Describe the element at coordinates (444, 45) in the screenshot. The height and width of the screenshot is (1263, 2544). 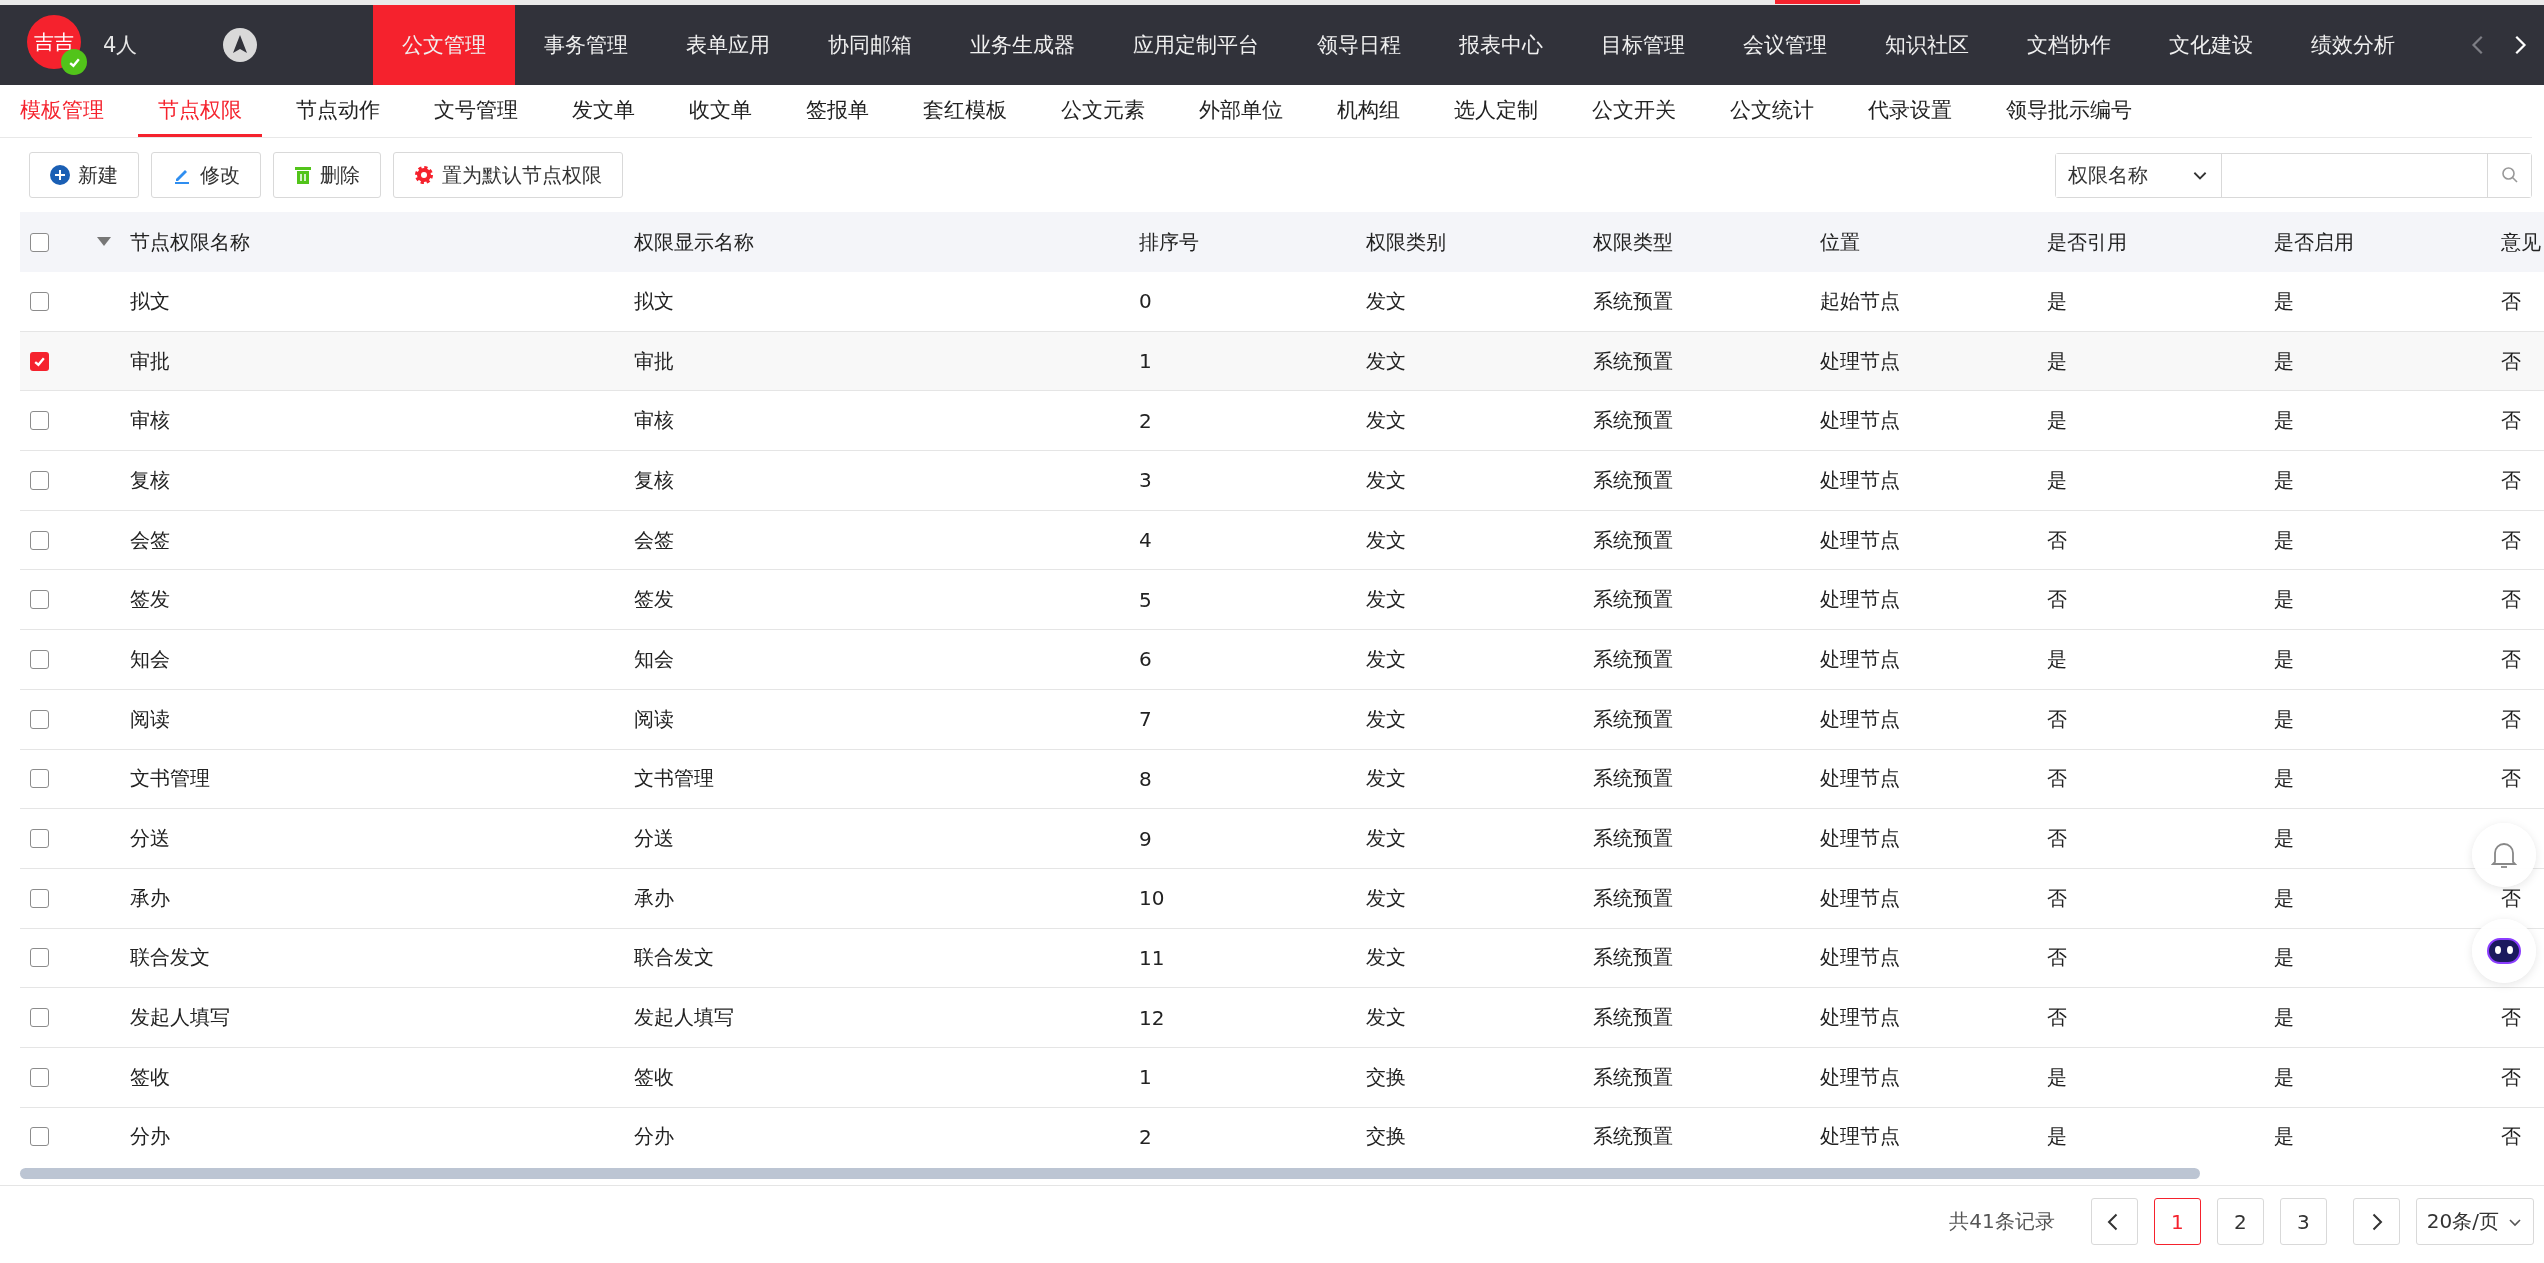
I see `nav-tab: 公文管理` at that location.